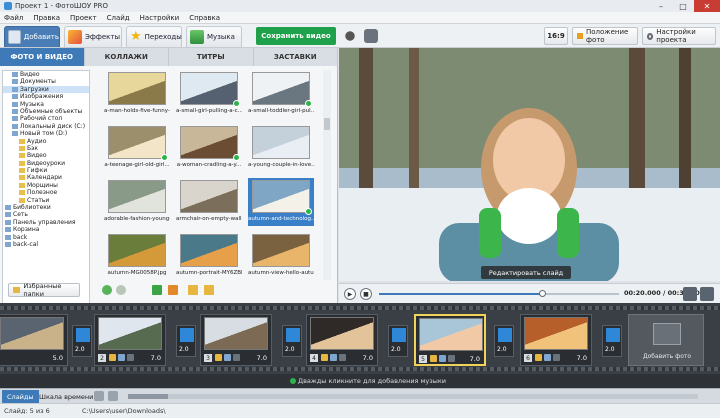 The image size is (720, 418). What do you see at coordinates (209, 290) in the screenshot?
I see `favorite-remove-icon` at bounding box center [209, 290].